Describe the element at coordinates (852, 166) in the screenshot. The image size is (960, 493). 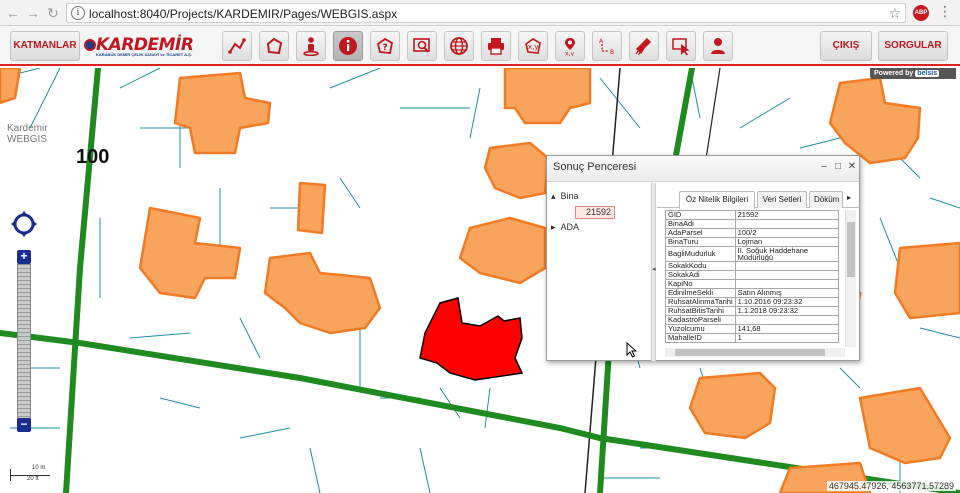
I see `close-icon: ✕` at that location.